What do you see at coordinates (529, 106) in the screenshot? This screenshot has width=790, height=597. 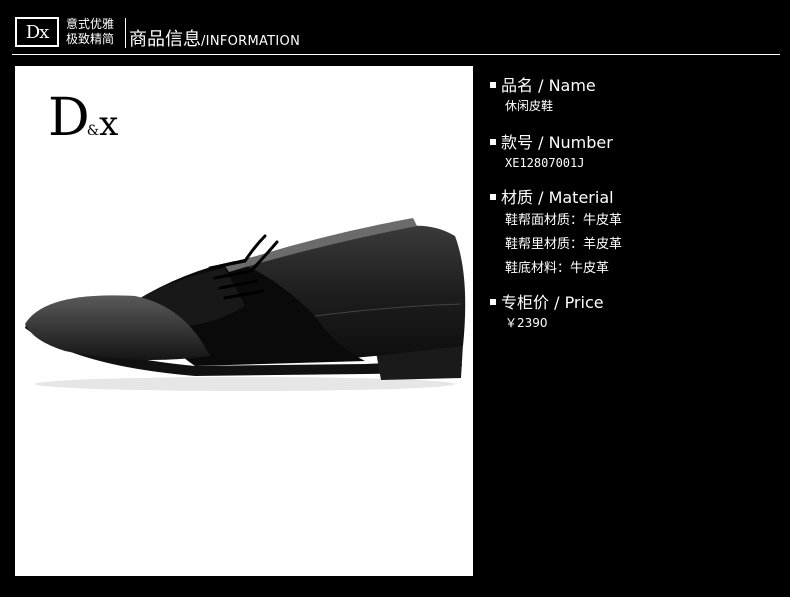 I see `name-value: 休闲皮鞋` at bounding box center [529, 106].